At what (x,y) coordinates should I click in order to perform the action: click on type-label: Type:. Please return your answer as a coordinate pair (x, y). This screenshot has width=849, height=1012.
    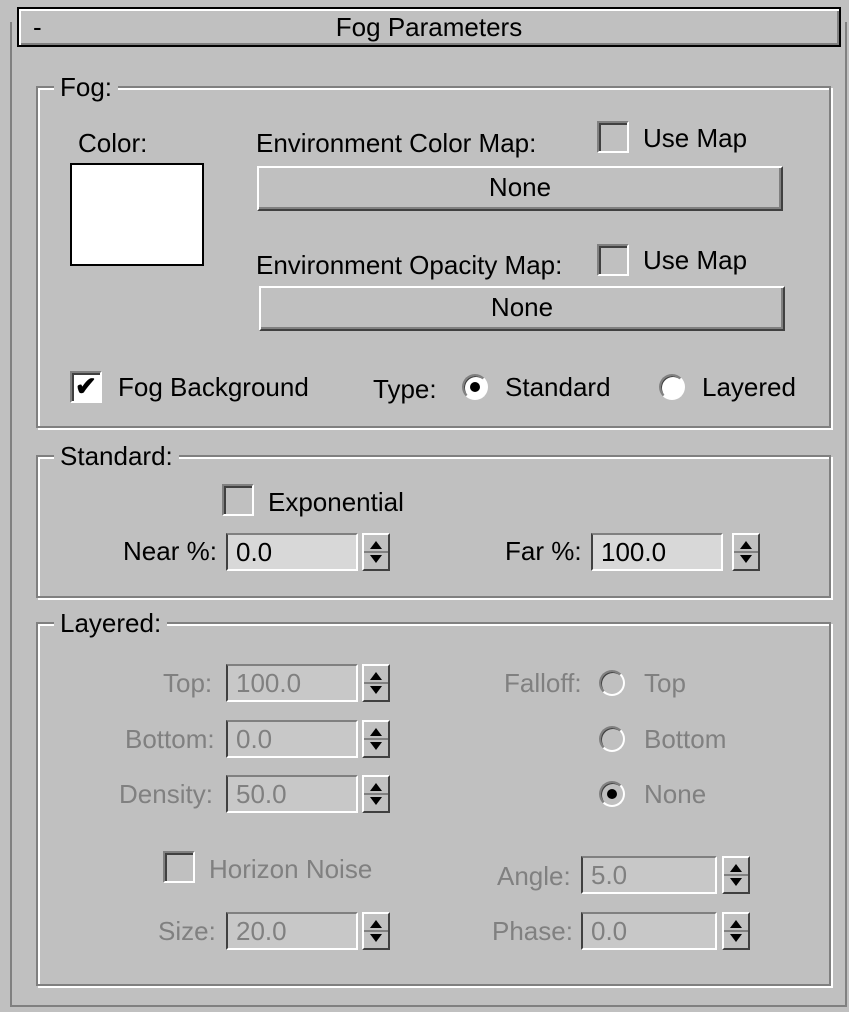
    Looking at the image, I should click on (405, 389).